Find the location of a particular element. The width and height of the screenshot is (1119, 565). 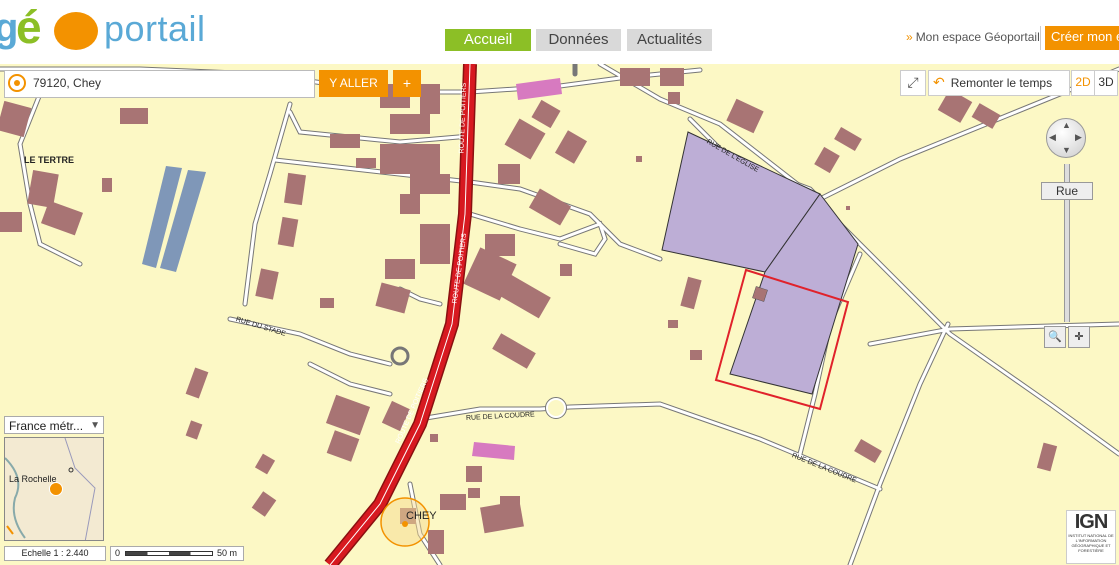

territory-select: France métr... ▼ is located at coordinates (54, 425).